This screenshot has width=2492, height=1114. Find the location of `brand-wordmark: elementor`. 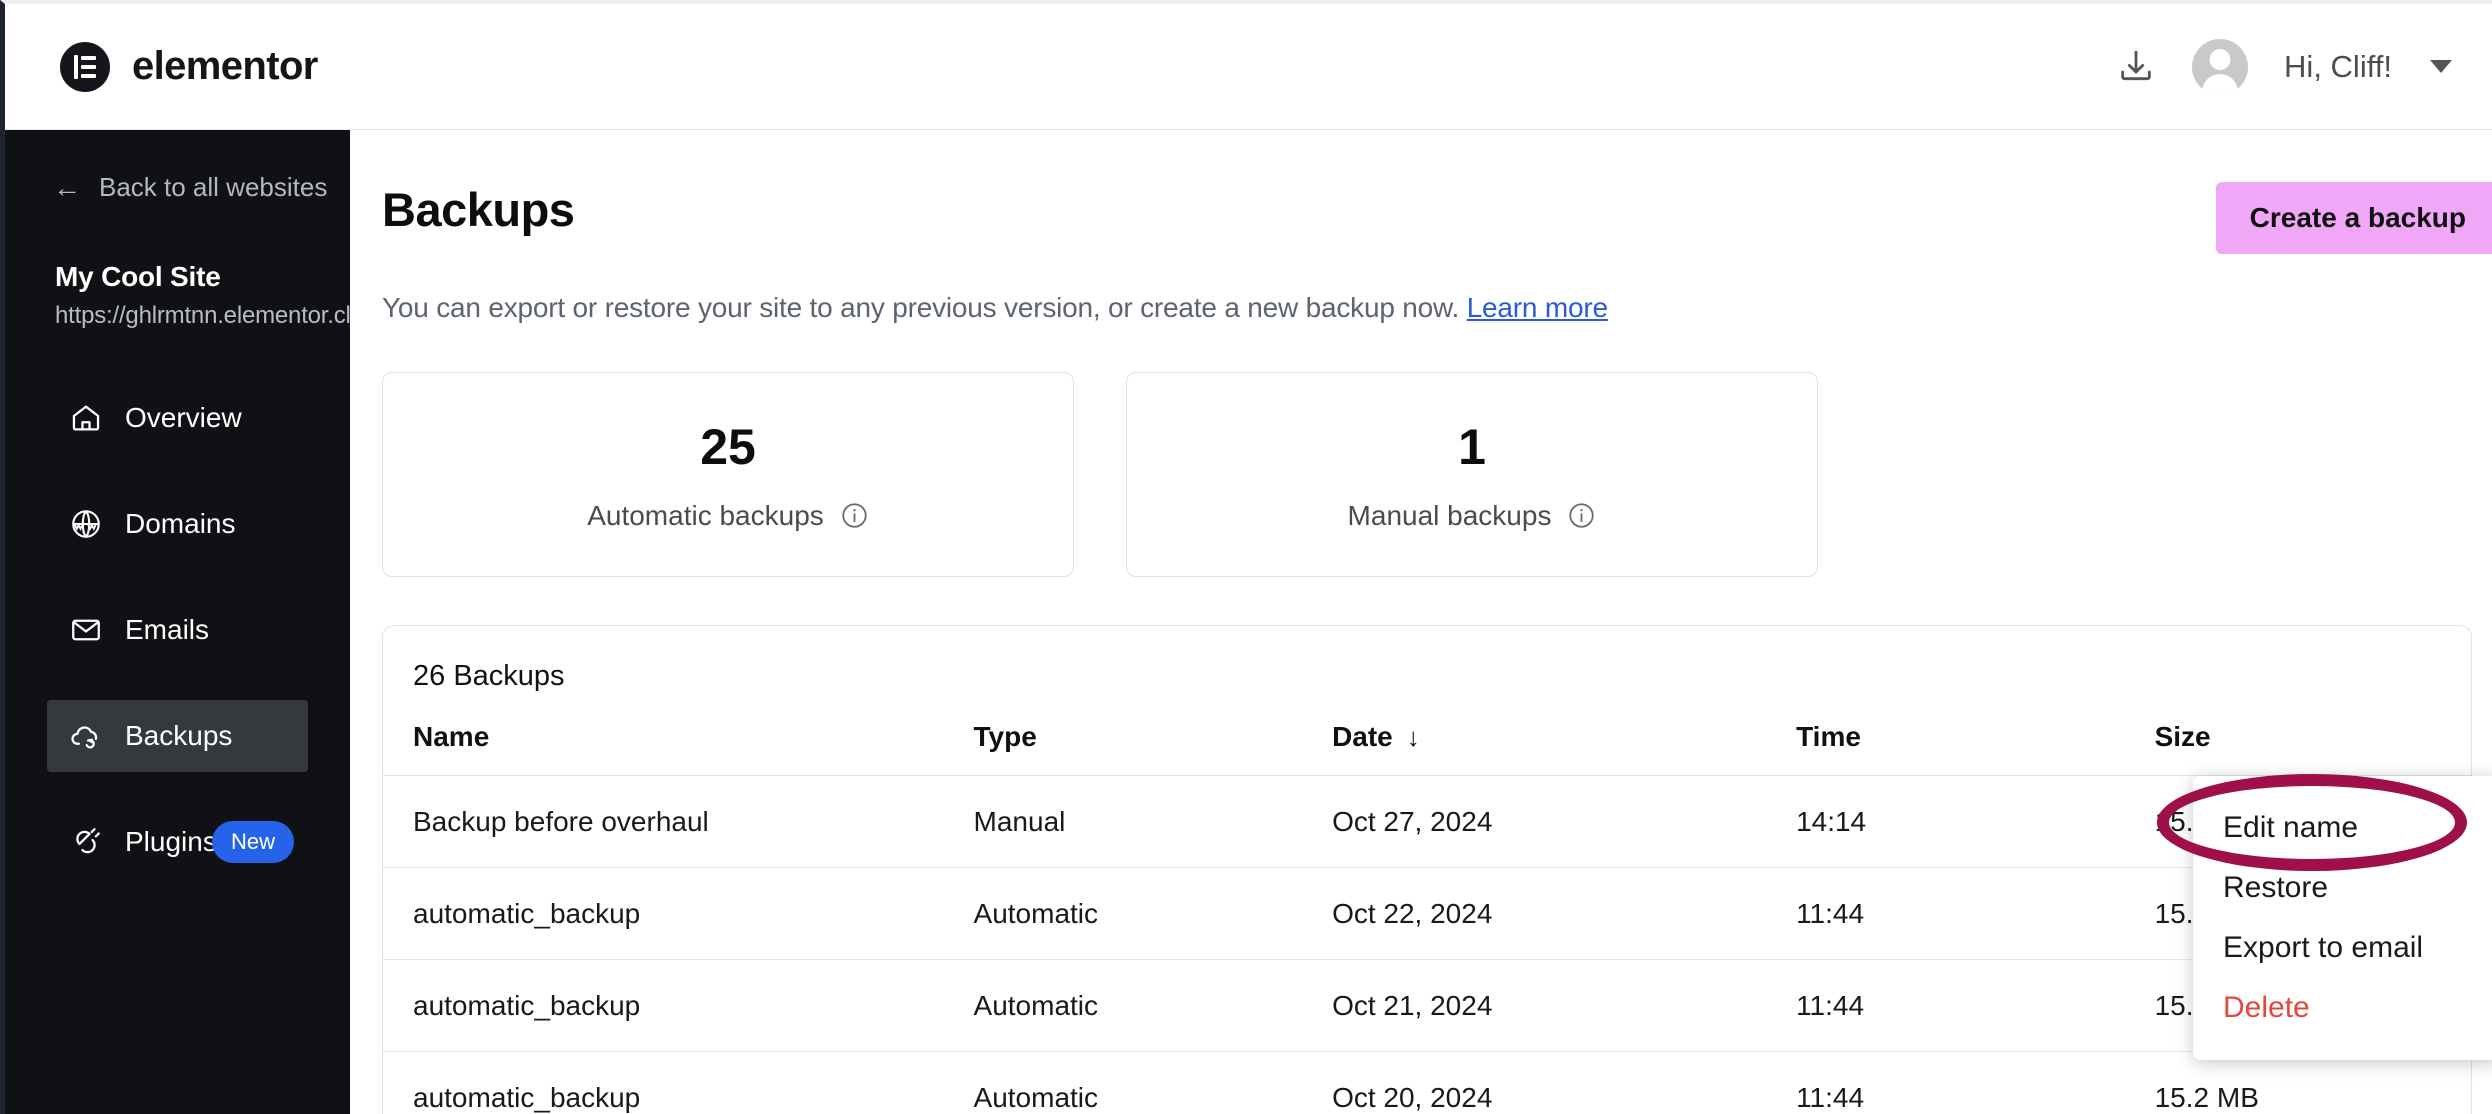

brand-wordmark: elementor is located at coordinates (225, 66).